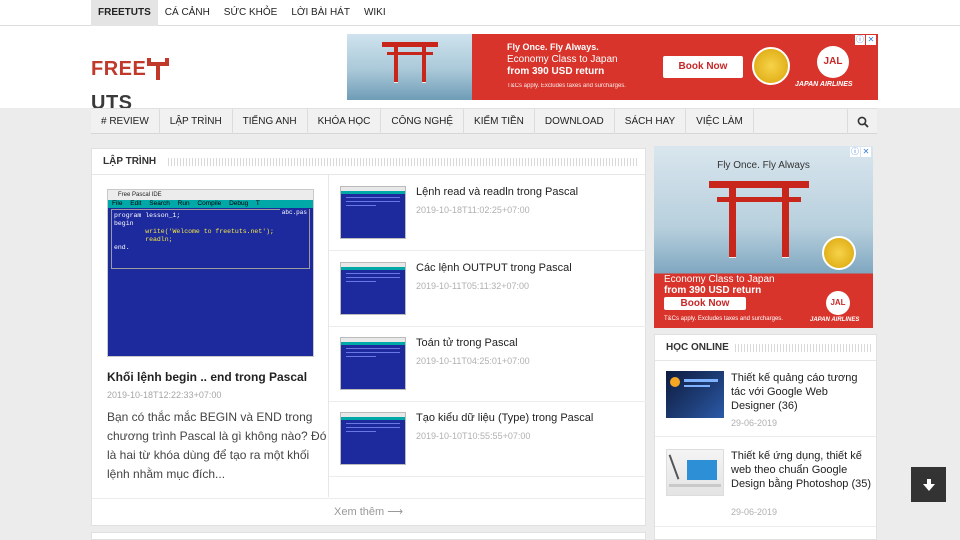 This screenshot has width=960, height=540. I want to click on top-link-suc-khoe: SỨC KHỎE, so click(251, 13).